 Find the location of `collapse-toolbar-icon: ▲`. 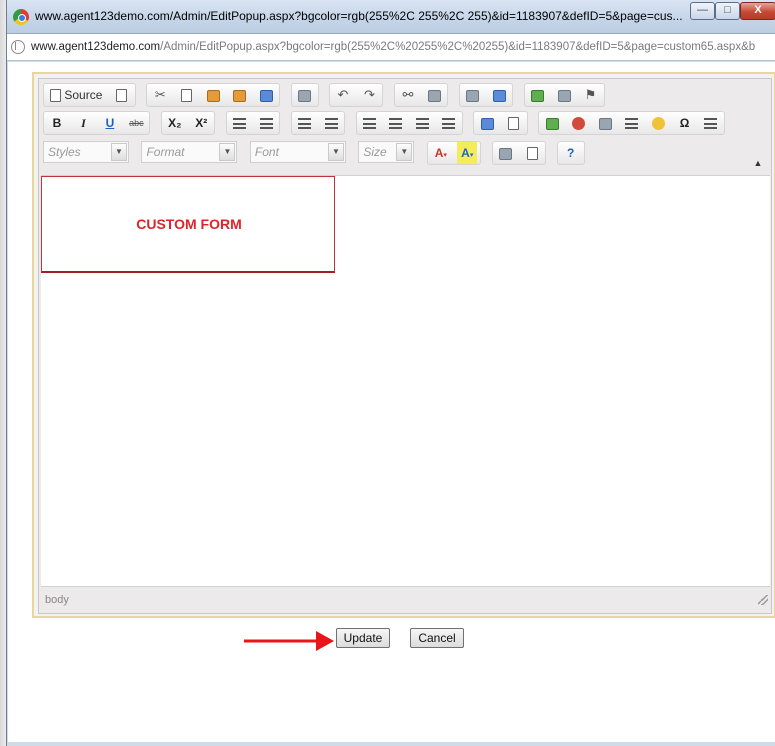

collapse-toolbar-icon: ▲ is located at coordinates (758, 163).